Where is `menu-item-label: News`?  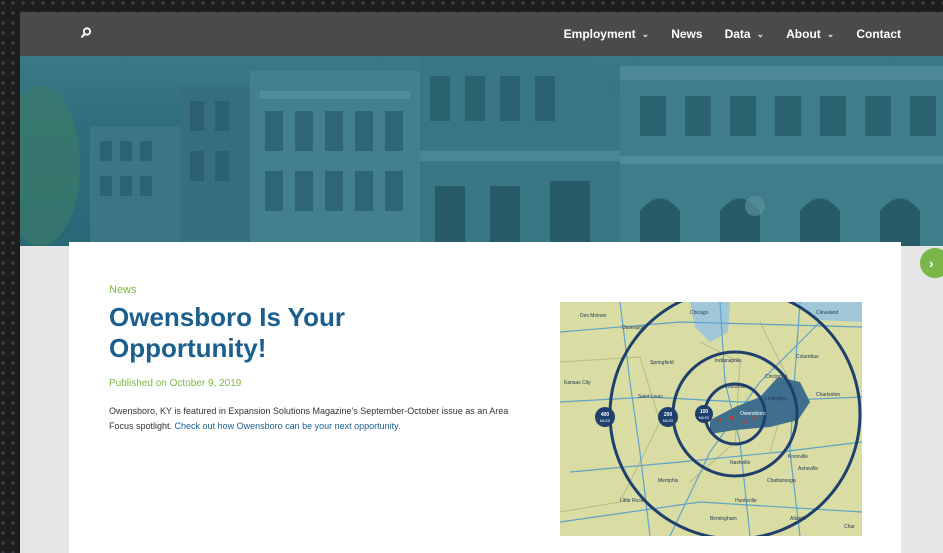 menu-item-label: News is located at coordinates (687, 34).